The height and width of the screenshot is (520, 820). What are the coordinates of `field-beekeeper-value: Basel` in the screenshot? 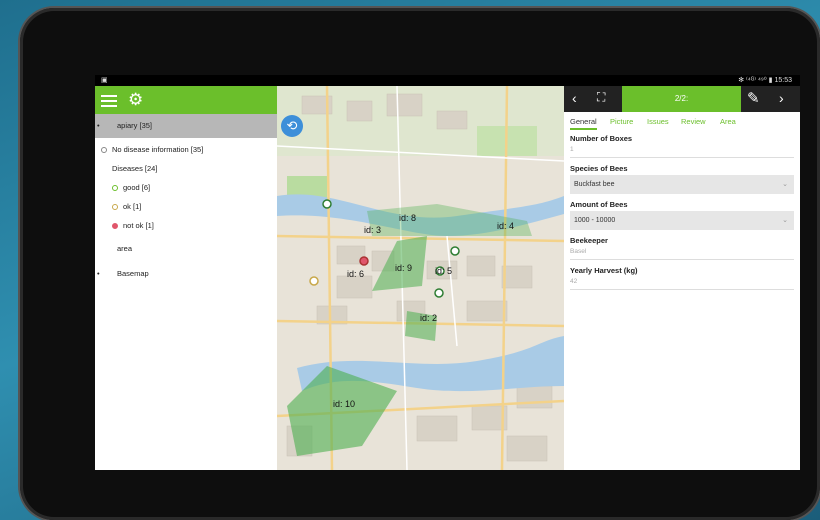 It's located at (682, 252).